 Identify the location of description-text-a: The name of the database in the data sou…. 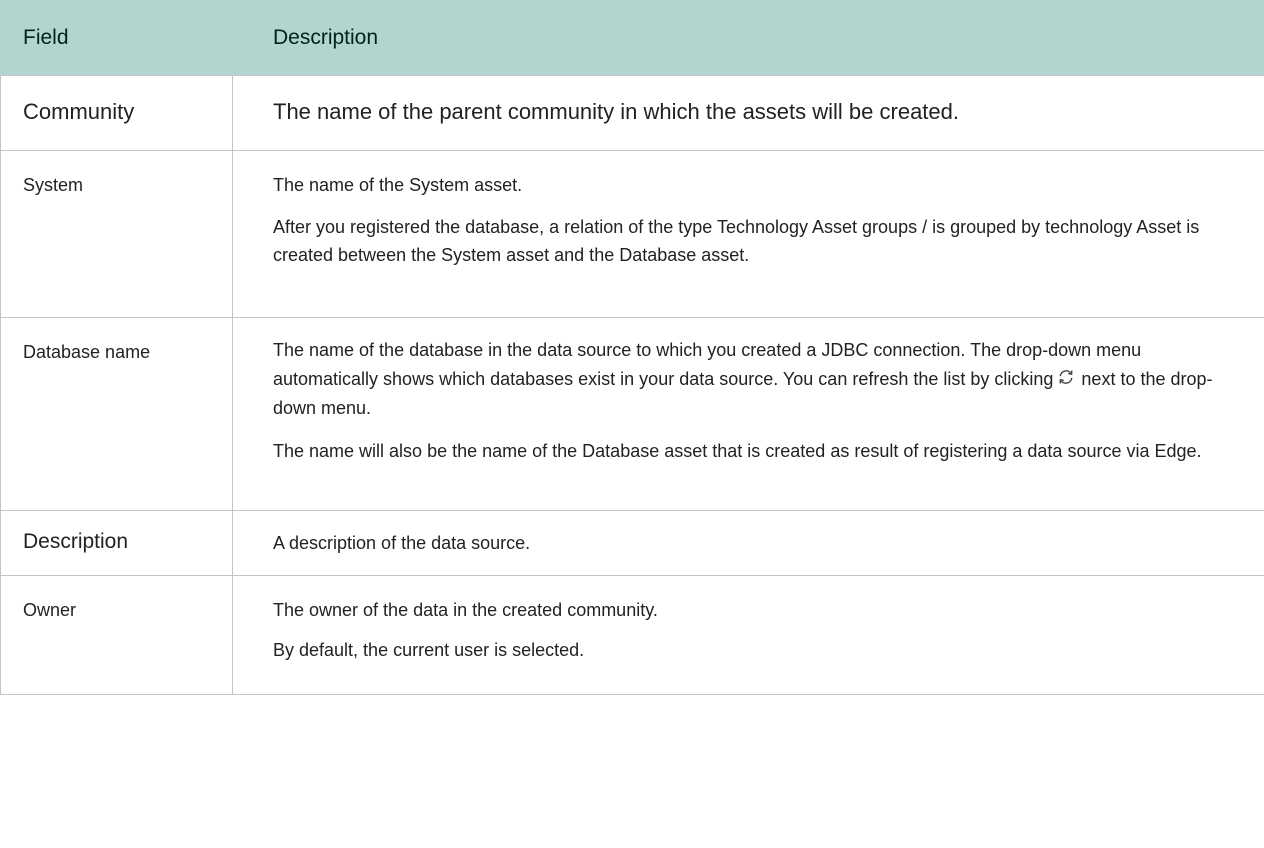
(707, 364).